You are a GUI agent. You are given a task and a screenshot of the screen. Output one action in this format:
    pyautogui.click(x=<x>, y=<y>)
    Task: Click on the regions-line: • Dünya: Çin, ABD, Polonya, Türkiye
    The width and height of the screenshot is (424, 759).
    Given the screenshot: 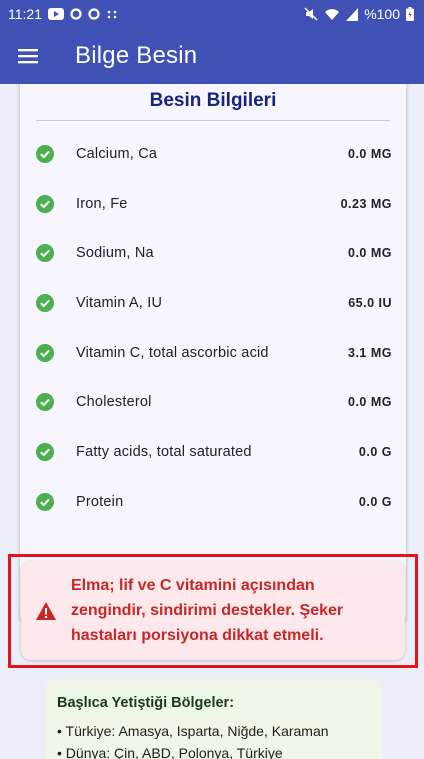 What is the action you would take?
    pyautogui.click(x=170, y=752)
    